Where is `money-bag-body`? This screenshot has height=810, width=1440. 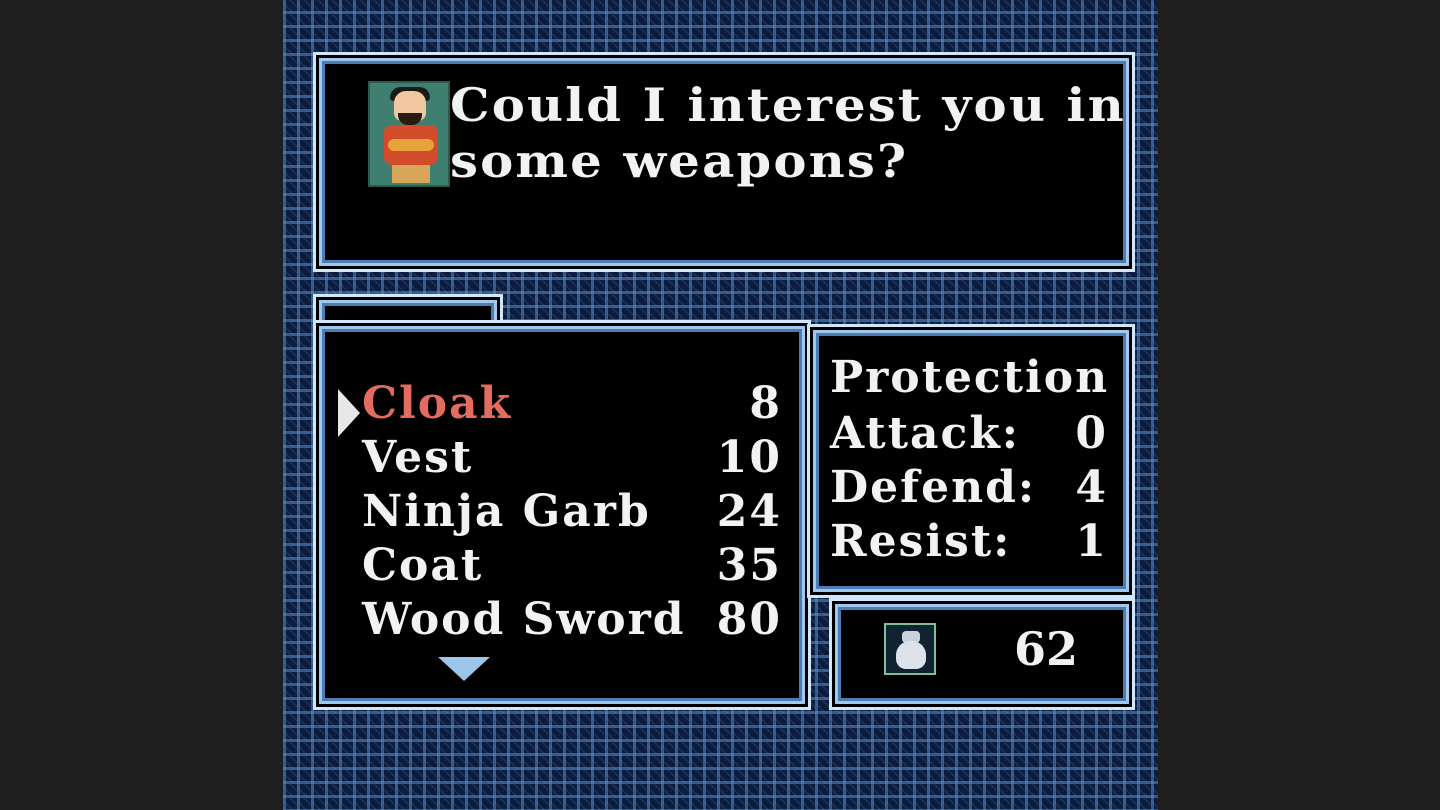 money-bag-body is located at coordinates (911, 655).